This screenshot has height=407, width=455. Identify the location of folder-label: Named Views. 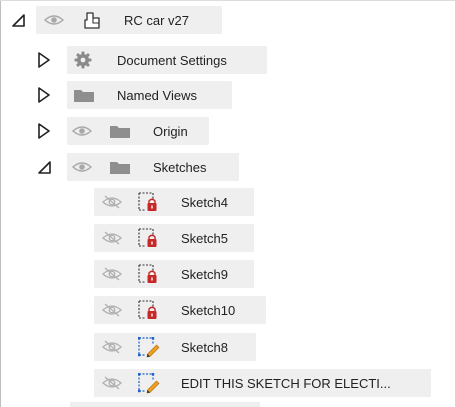
(157, 95).